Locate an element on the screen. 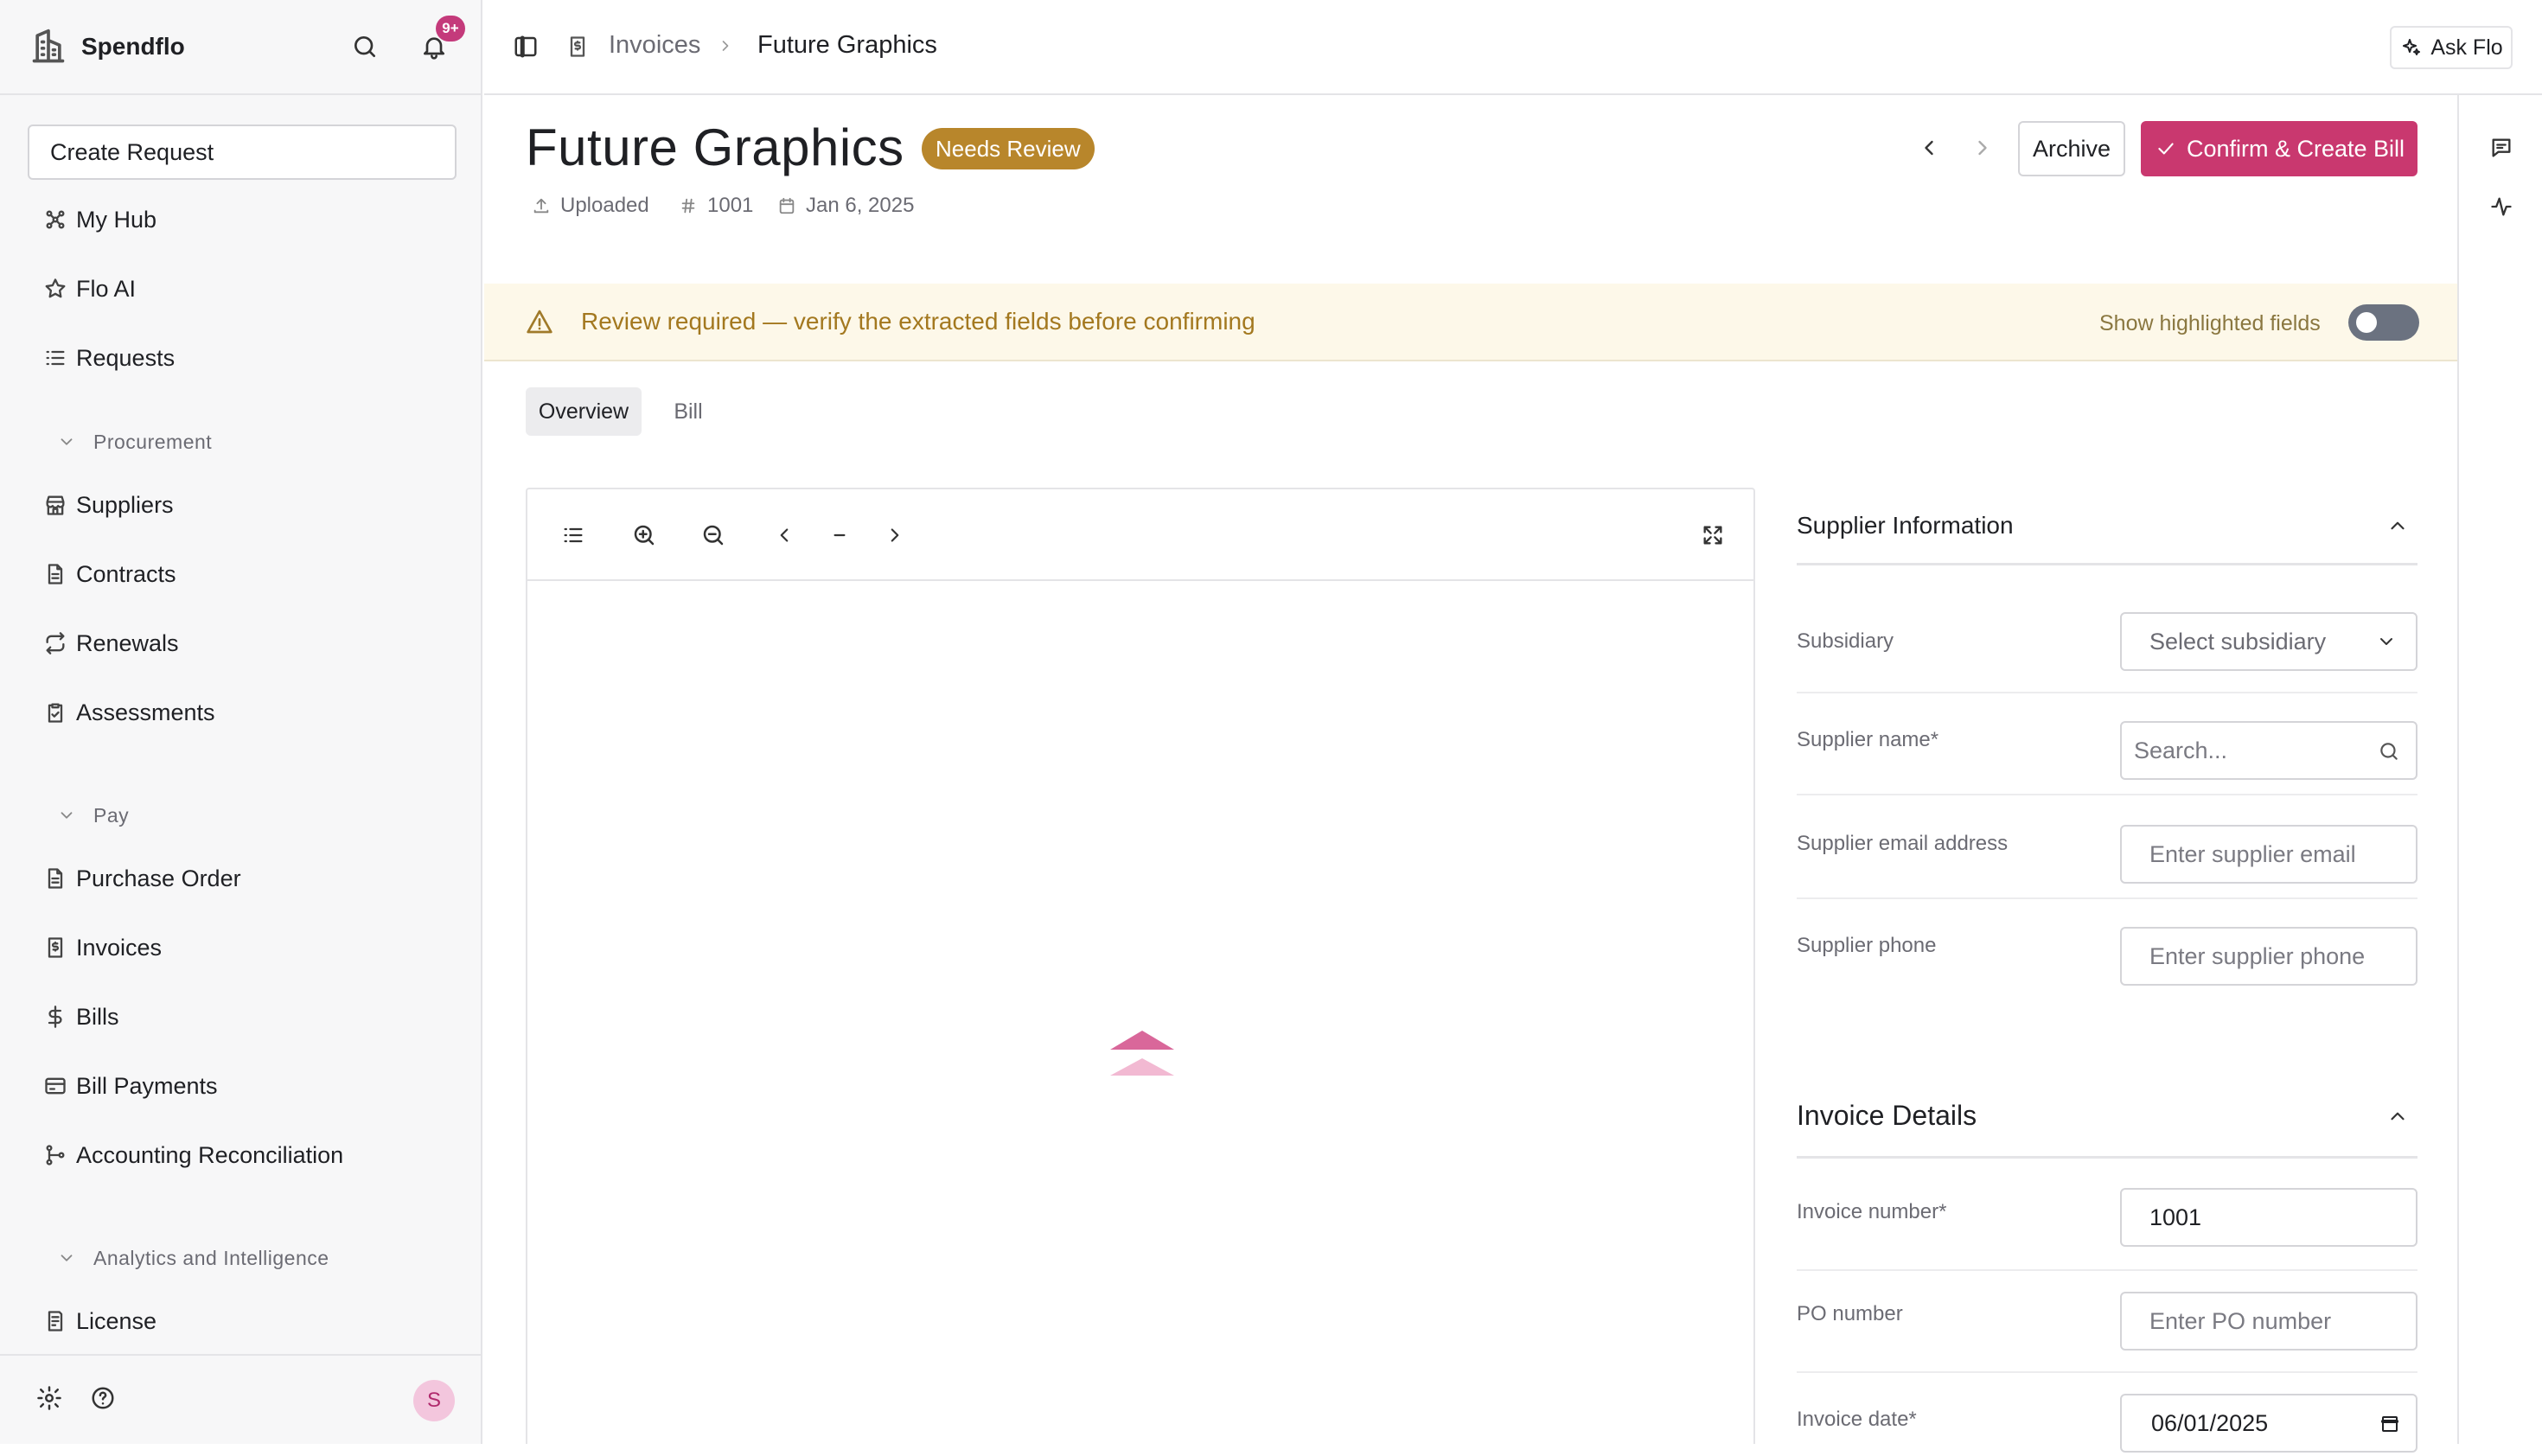  calendar-icon is located at coordinates (2390, 1423).